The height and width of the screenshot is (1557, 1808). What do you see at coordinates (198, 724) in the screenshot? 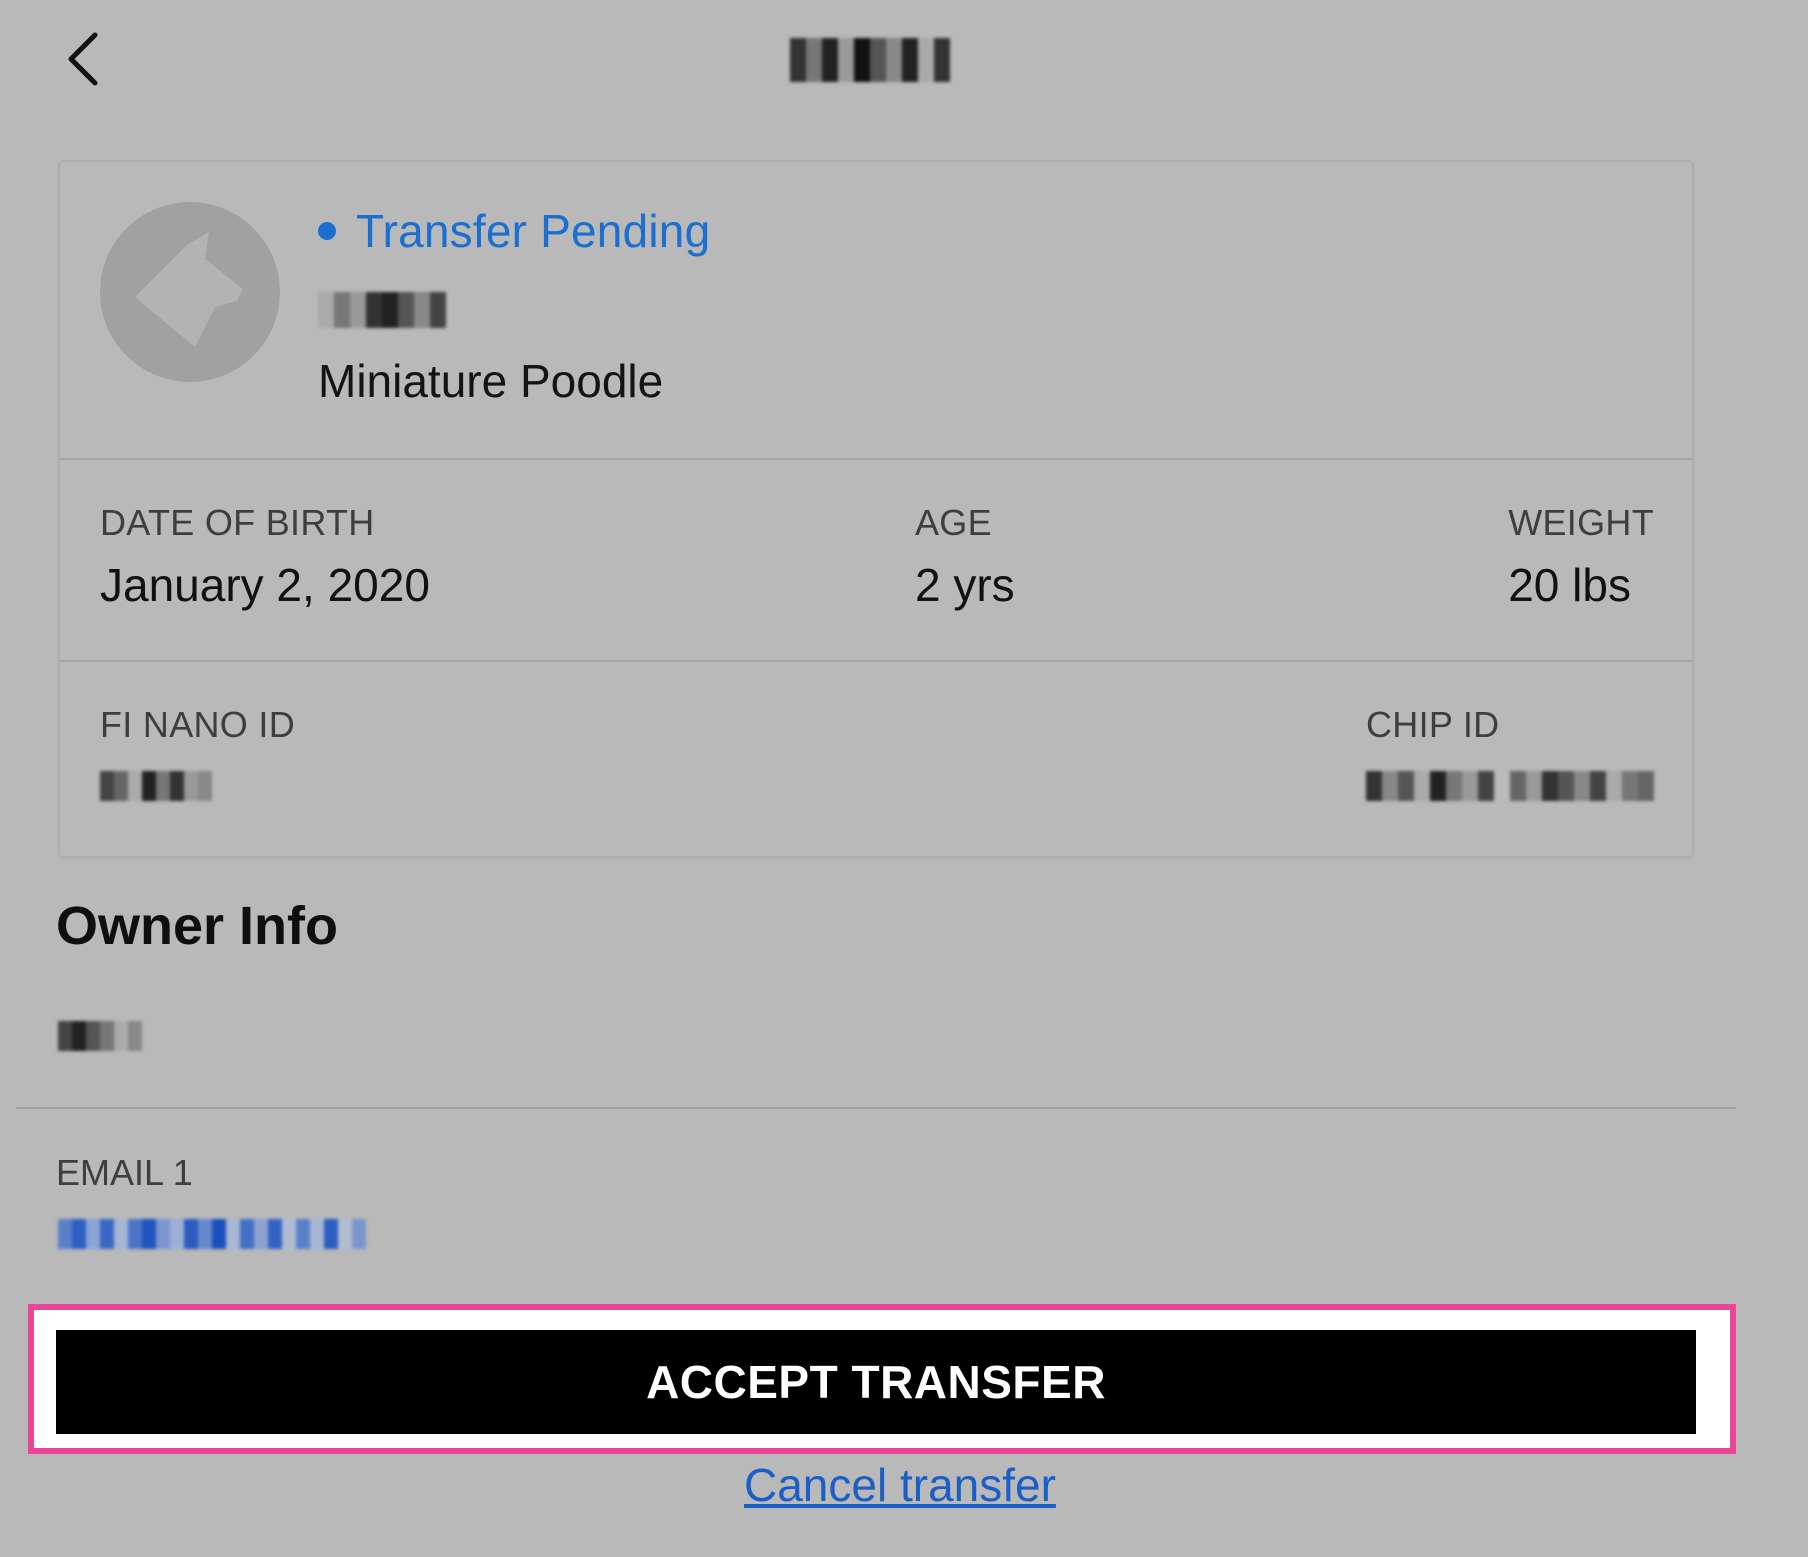
I see `nano-id-label: FI NANO ID` at bounding box center [198, 724].